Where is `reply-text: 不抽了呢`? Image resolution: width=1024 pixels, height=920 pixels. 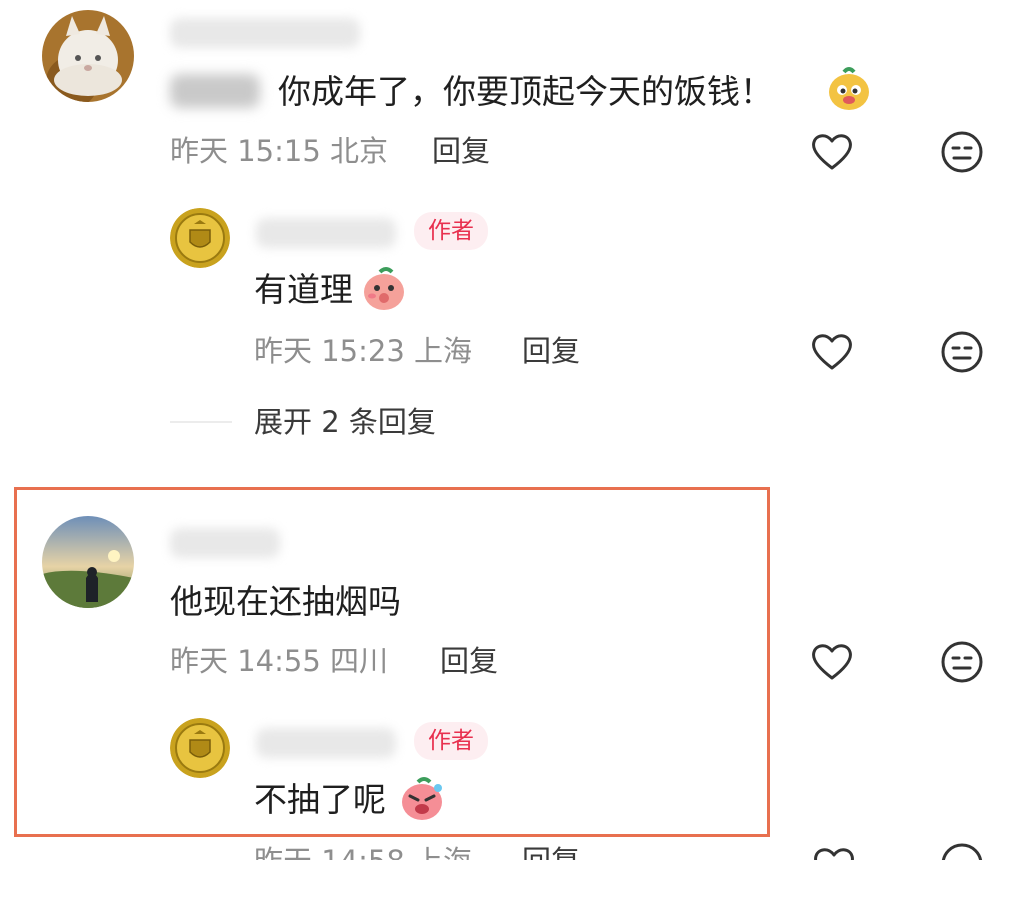 reply-text: 不抽了呢 is located at coordinates (320, 799).